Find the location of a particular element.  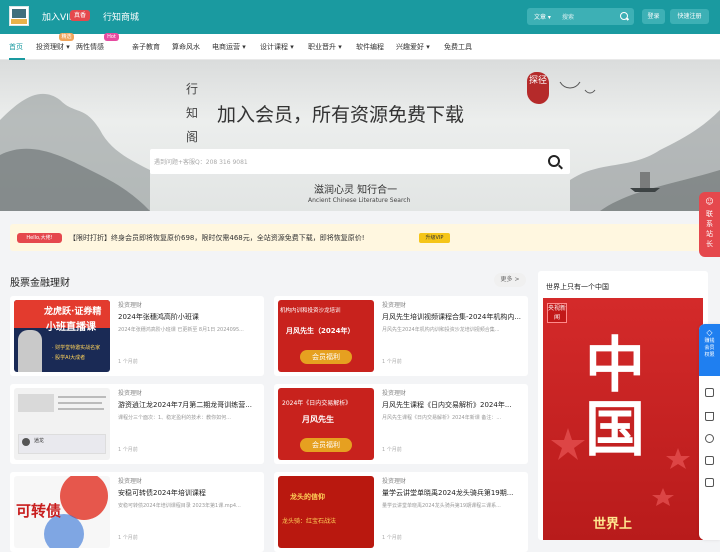

hero-title: 加入会员，所有资源免费下载 is located at coordinates (341, 115).